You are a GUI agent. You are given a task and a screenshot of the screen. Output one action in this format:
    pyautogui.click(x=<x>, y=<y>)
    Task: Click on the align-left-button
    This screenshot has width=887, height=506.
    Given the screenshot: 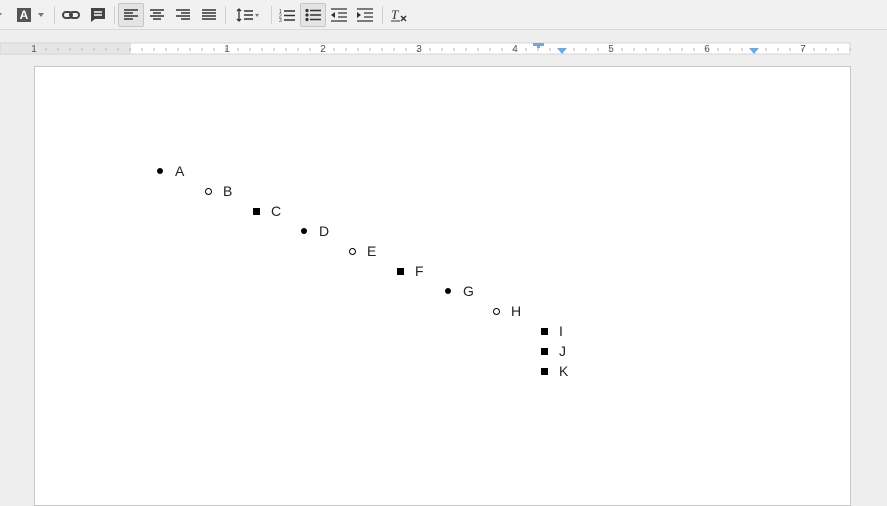 What is the action you would take?
    pyautogui.click(x=131, y=15)
    